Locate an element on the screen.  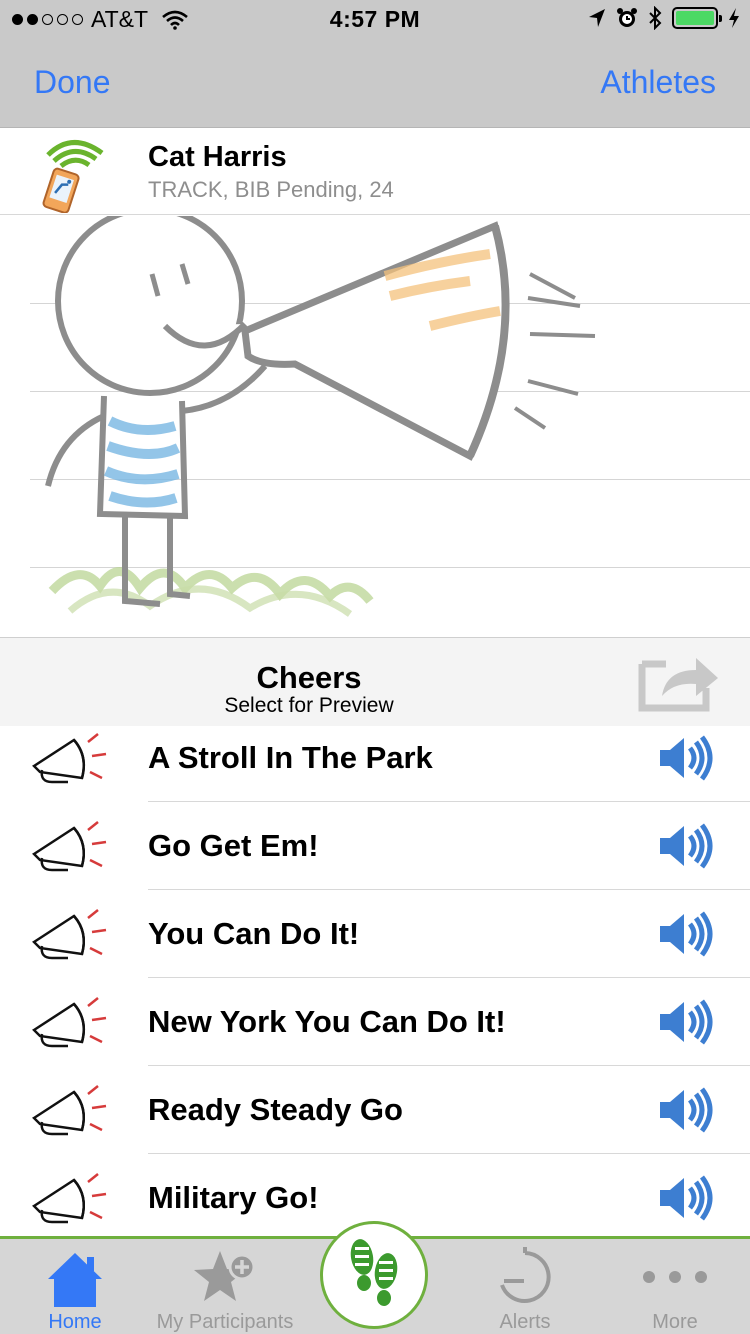
status-icons is located at coordinates (664, 18).